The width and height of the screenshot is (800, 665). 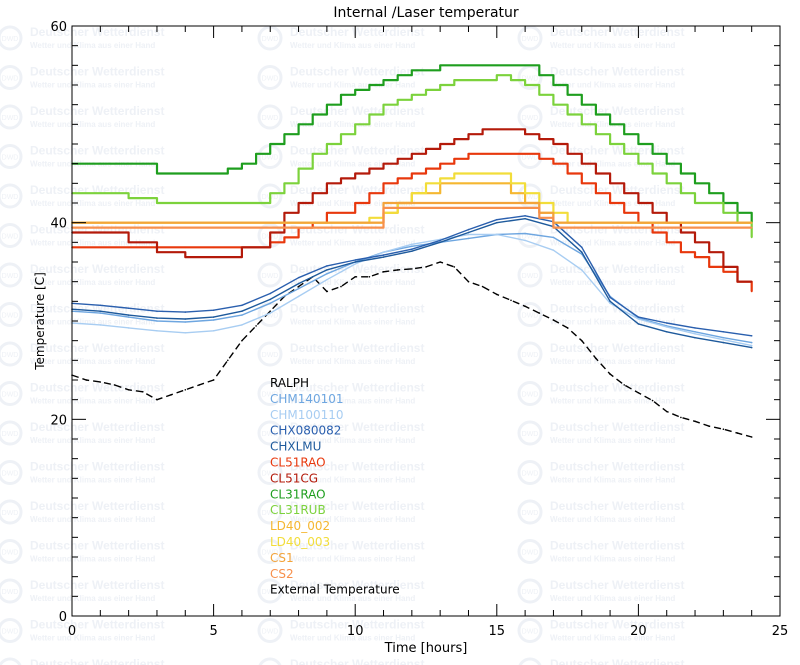 I want to click on y-tick-label: 40, so click(x=58, y=224).